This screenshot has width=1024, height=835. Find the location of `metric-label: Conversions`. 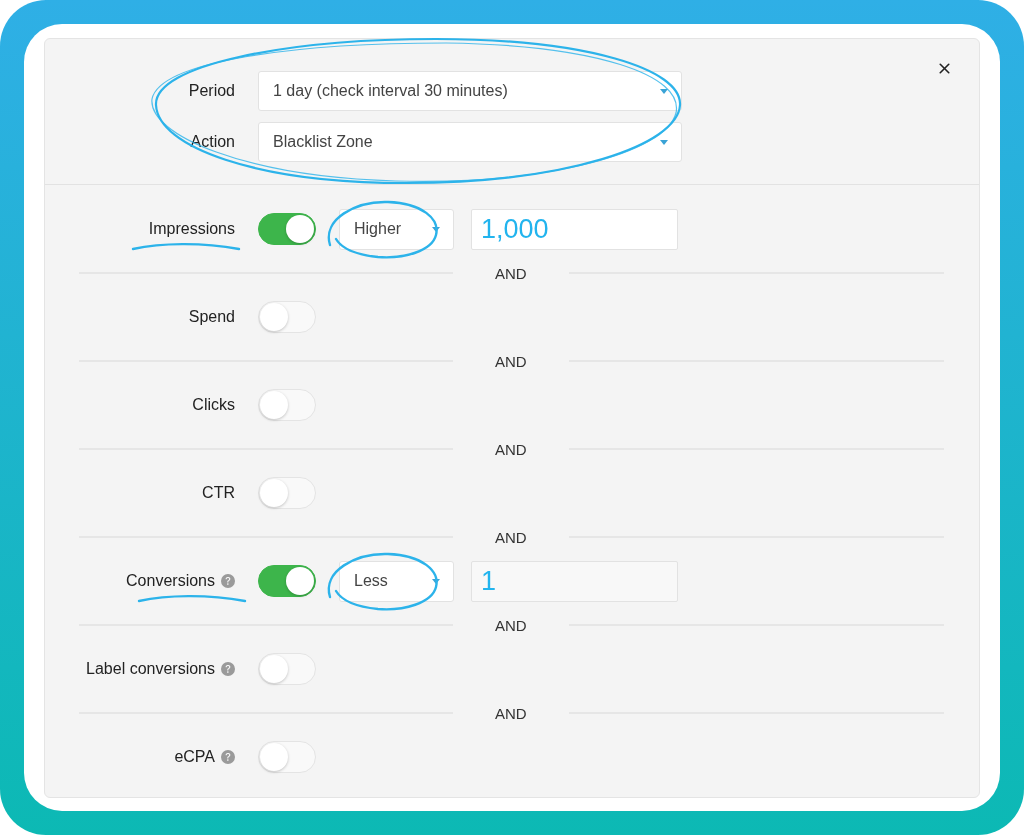

metric-label: Conversions is located at coordinates (170, 581).